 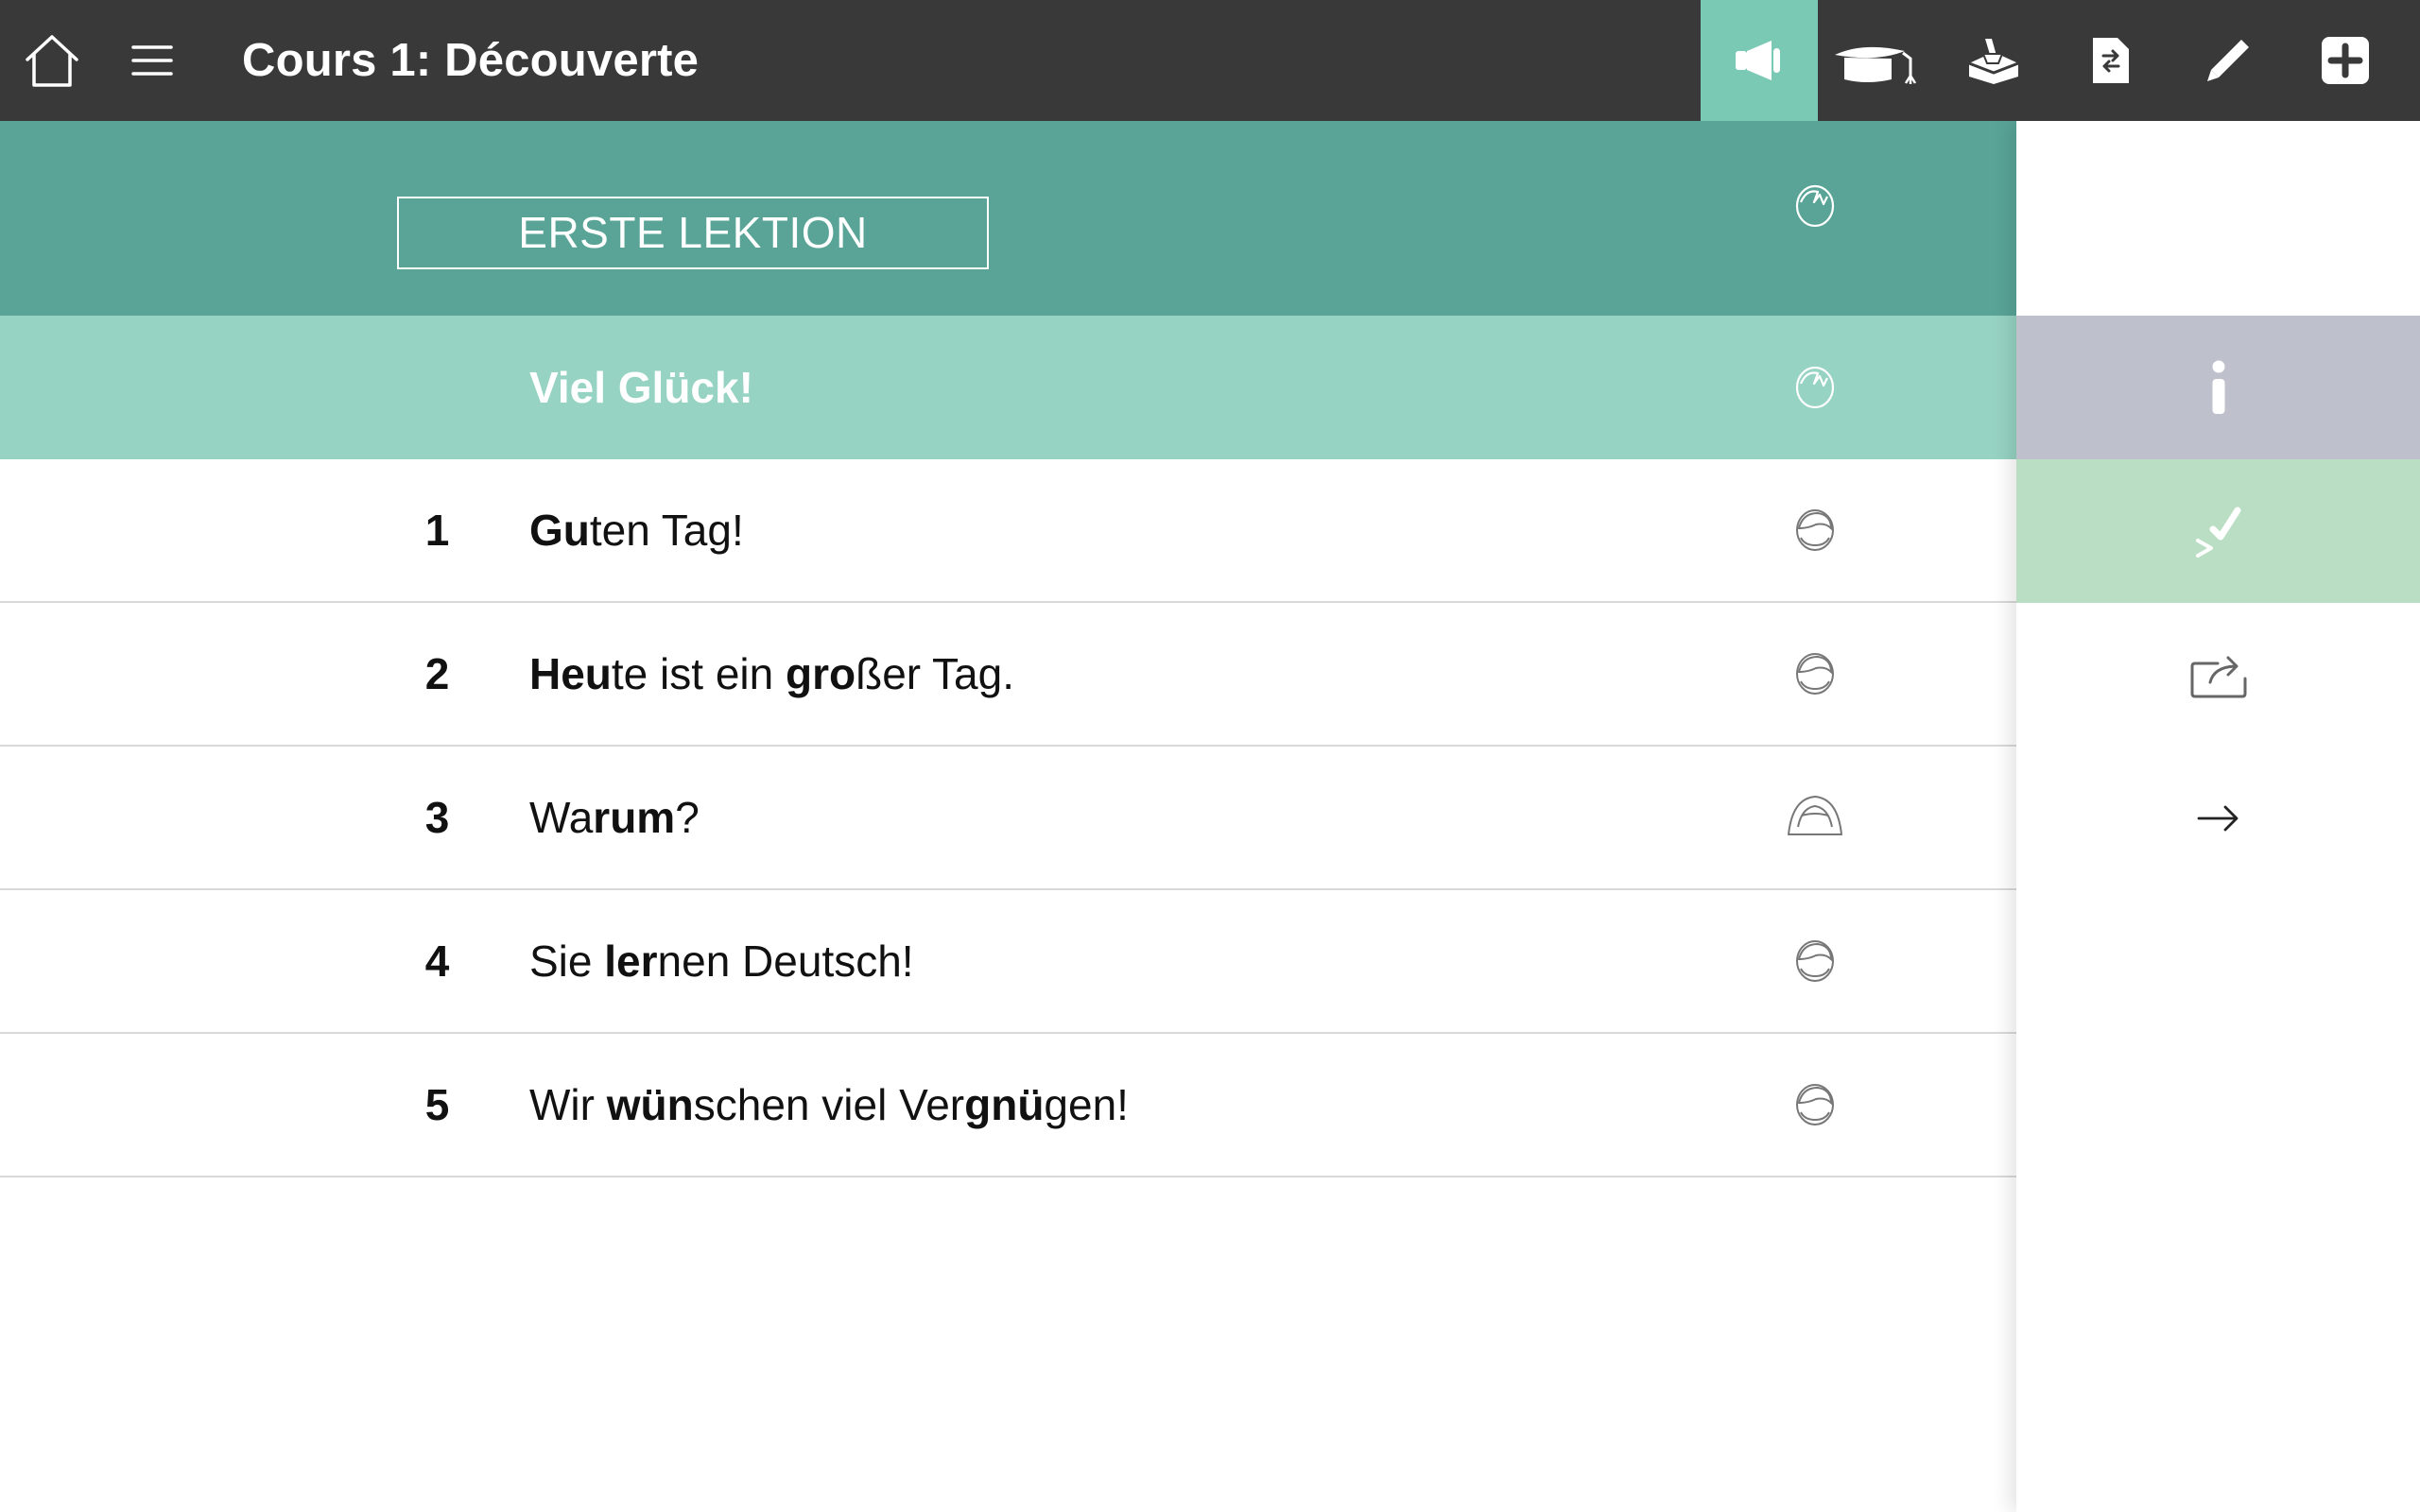 I want to click on teacher-face-icon, so click(x=1815, y=206).